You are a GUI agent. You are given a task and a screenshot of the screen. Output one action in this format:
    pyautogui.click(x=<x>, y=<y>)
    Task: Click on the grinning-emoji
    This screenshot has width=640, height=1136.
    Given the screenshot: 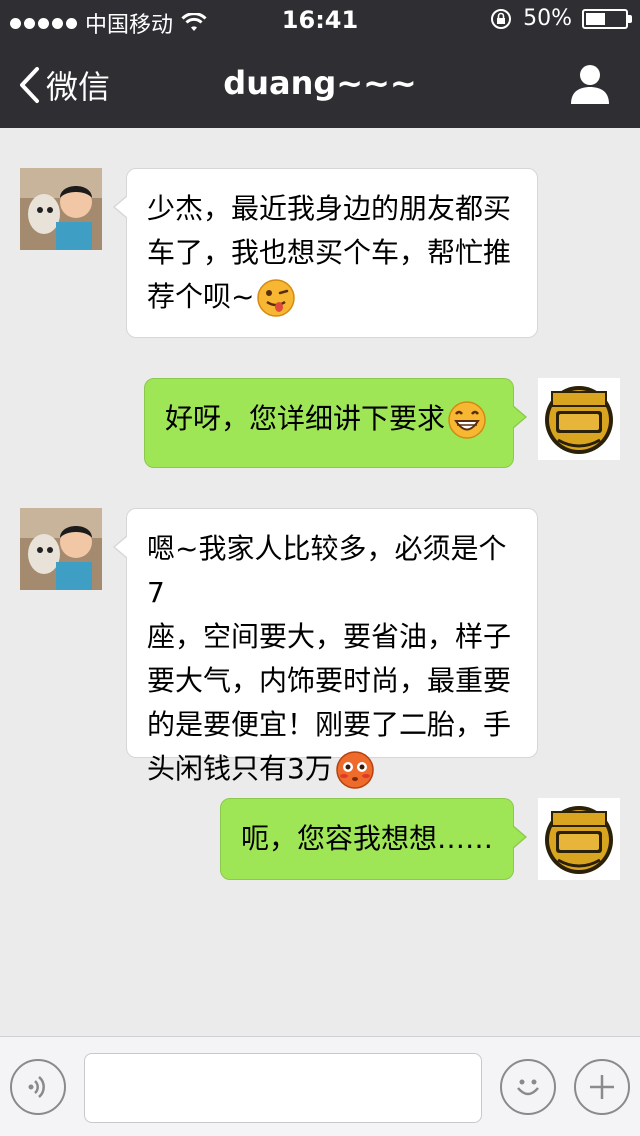 What is the action you would take?
    pyautogui.click(x=467, y=420)
    